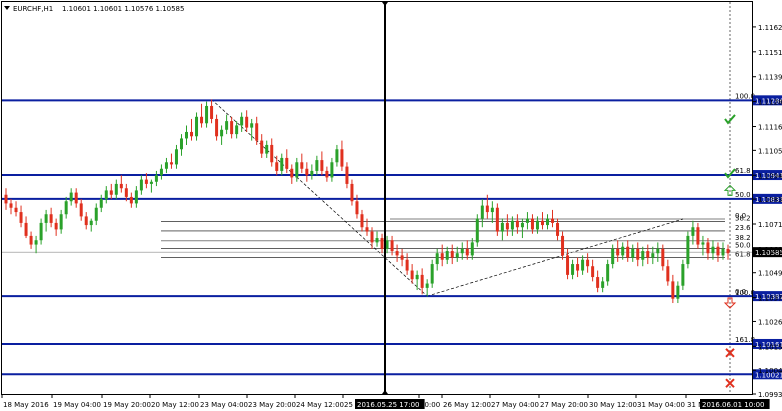 The height and width of the screenshot is (411, 782). I want to click on y-tick-label: 1.10040, so click(770, 371).